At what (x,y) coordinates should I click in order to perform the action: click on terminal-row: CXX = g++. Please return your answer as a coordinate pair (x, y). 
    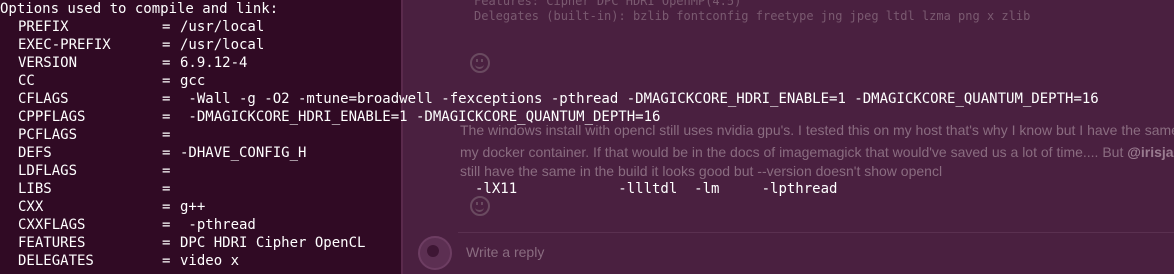
    Looking at the image, I should click on (587, 207).